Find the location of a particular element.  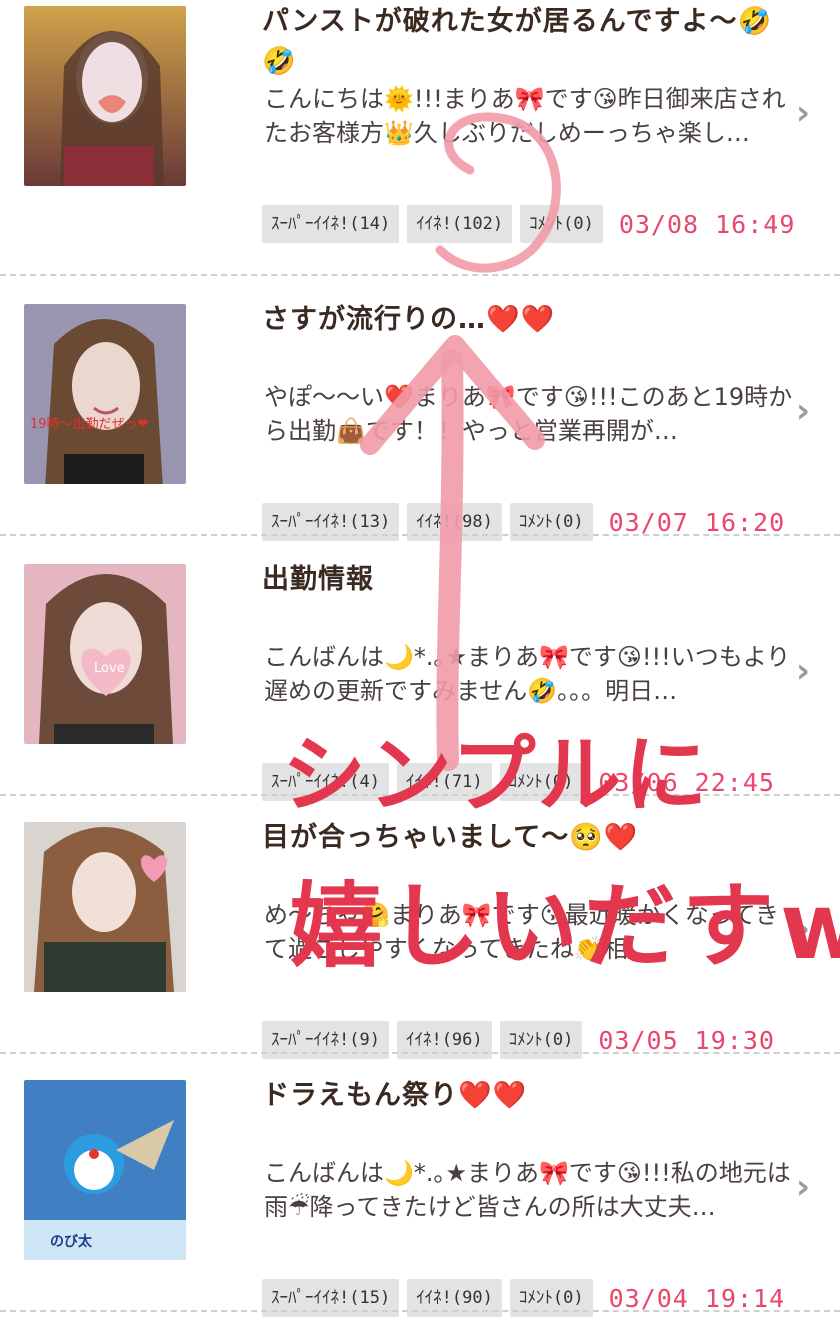

post-date: 03/04 19:14 is located at coordinates (697, 1298).